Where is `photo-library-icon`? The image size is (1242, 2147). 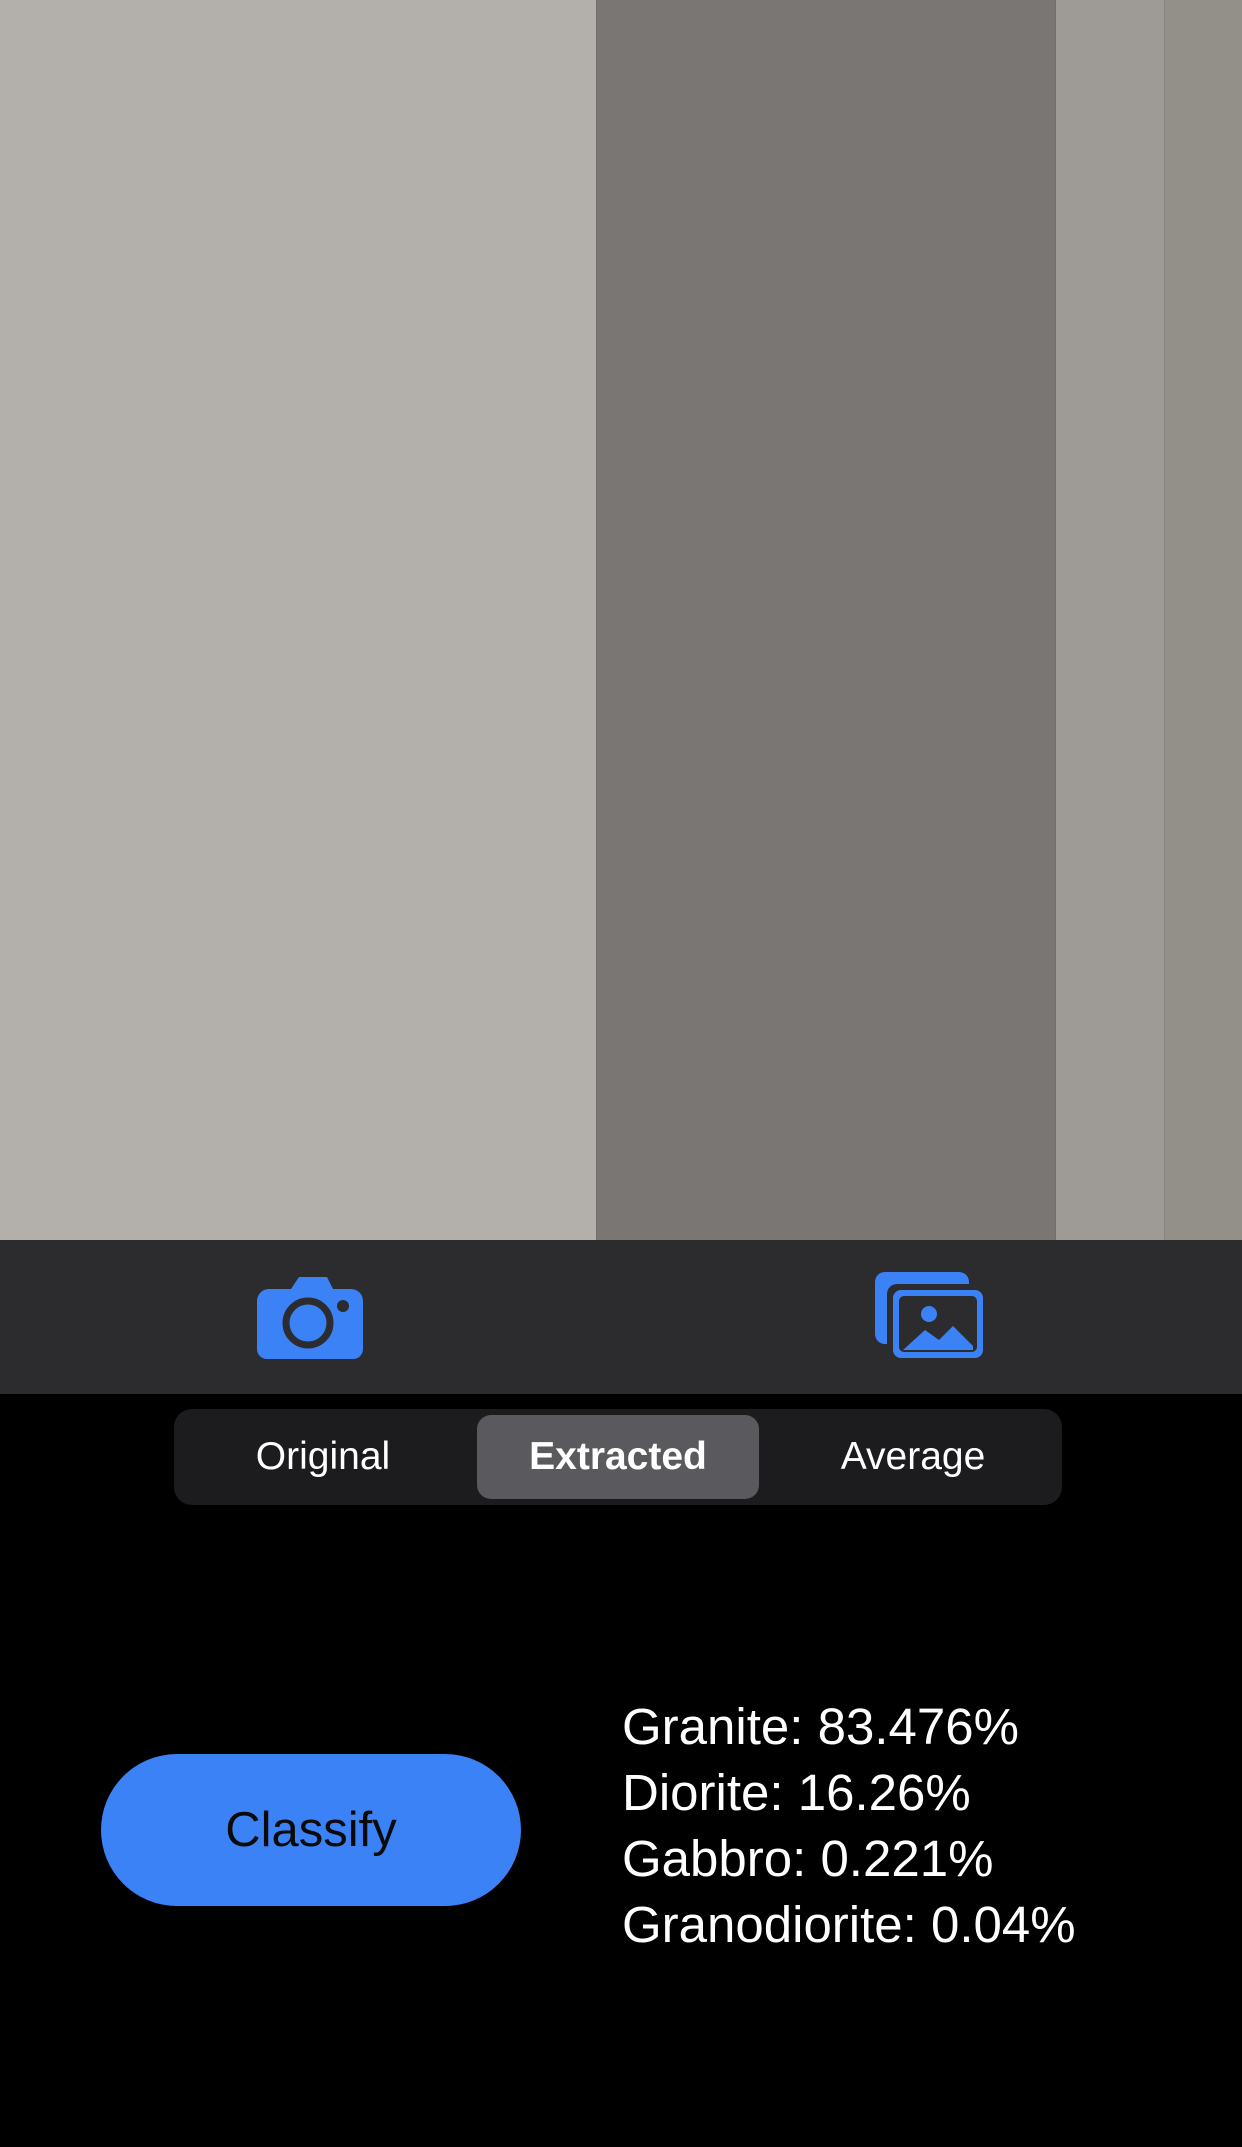
photo-library-icon is located at coordinates (931, 1317).